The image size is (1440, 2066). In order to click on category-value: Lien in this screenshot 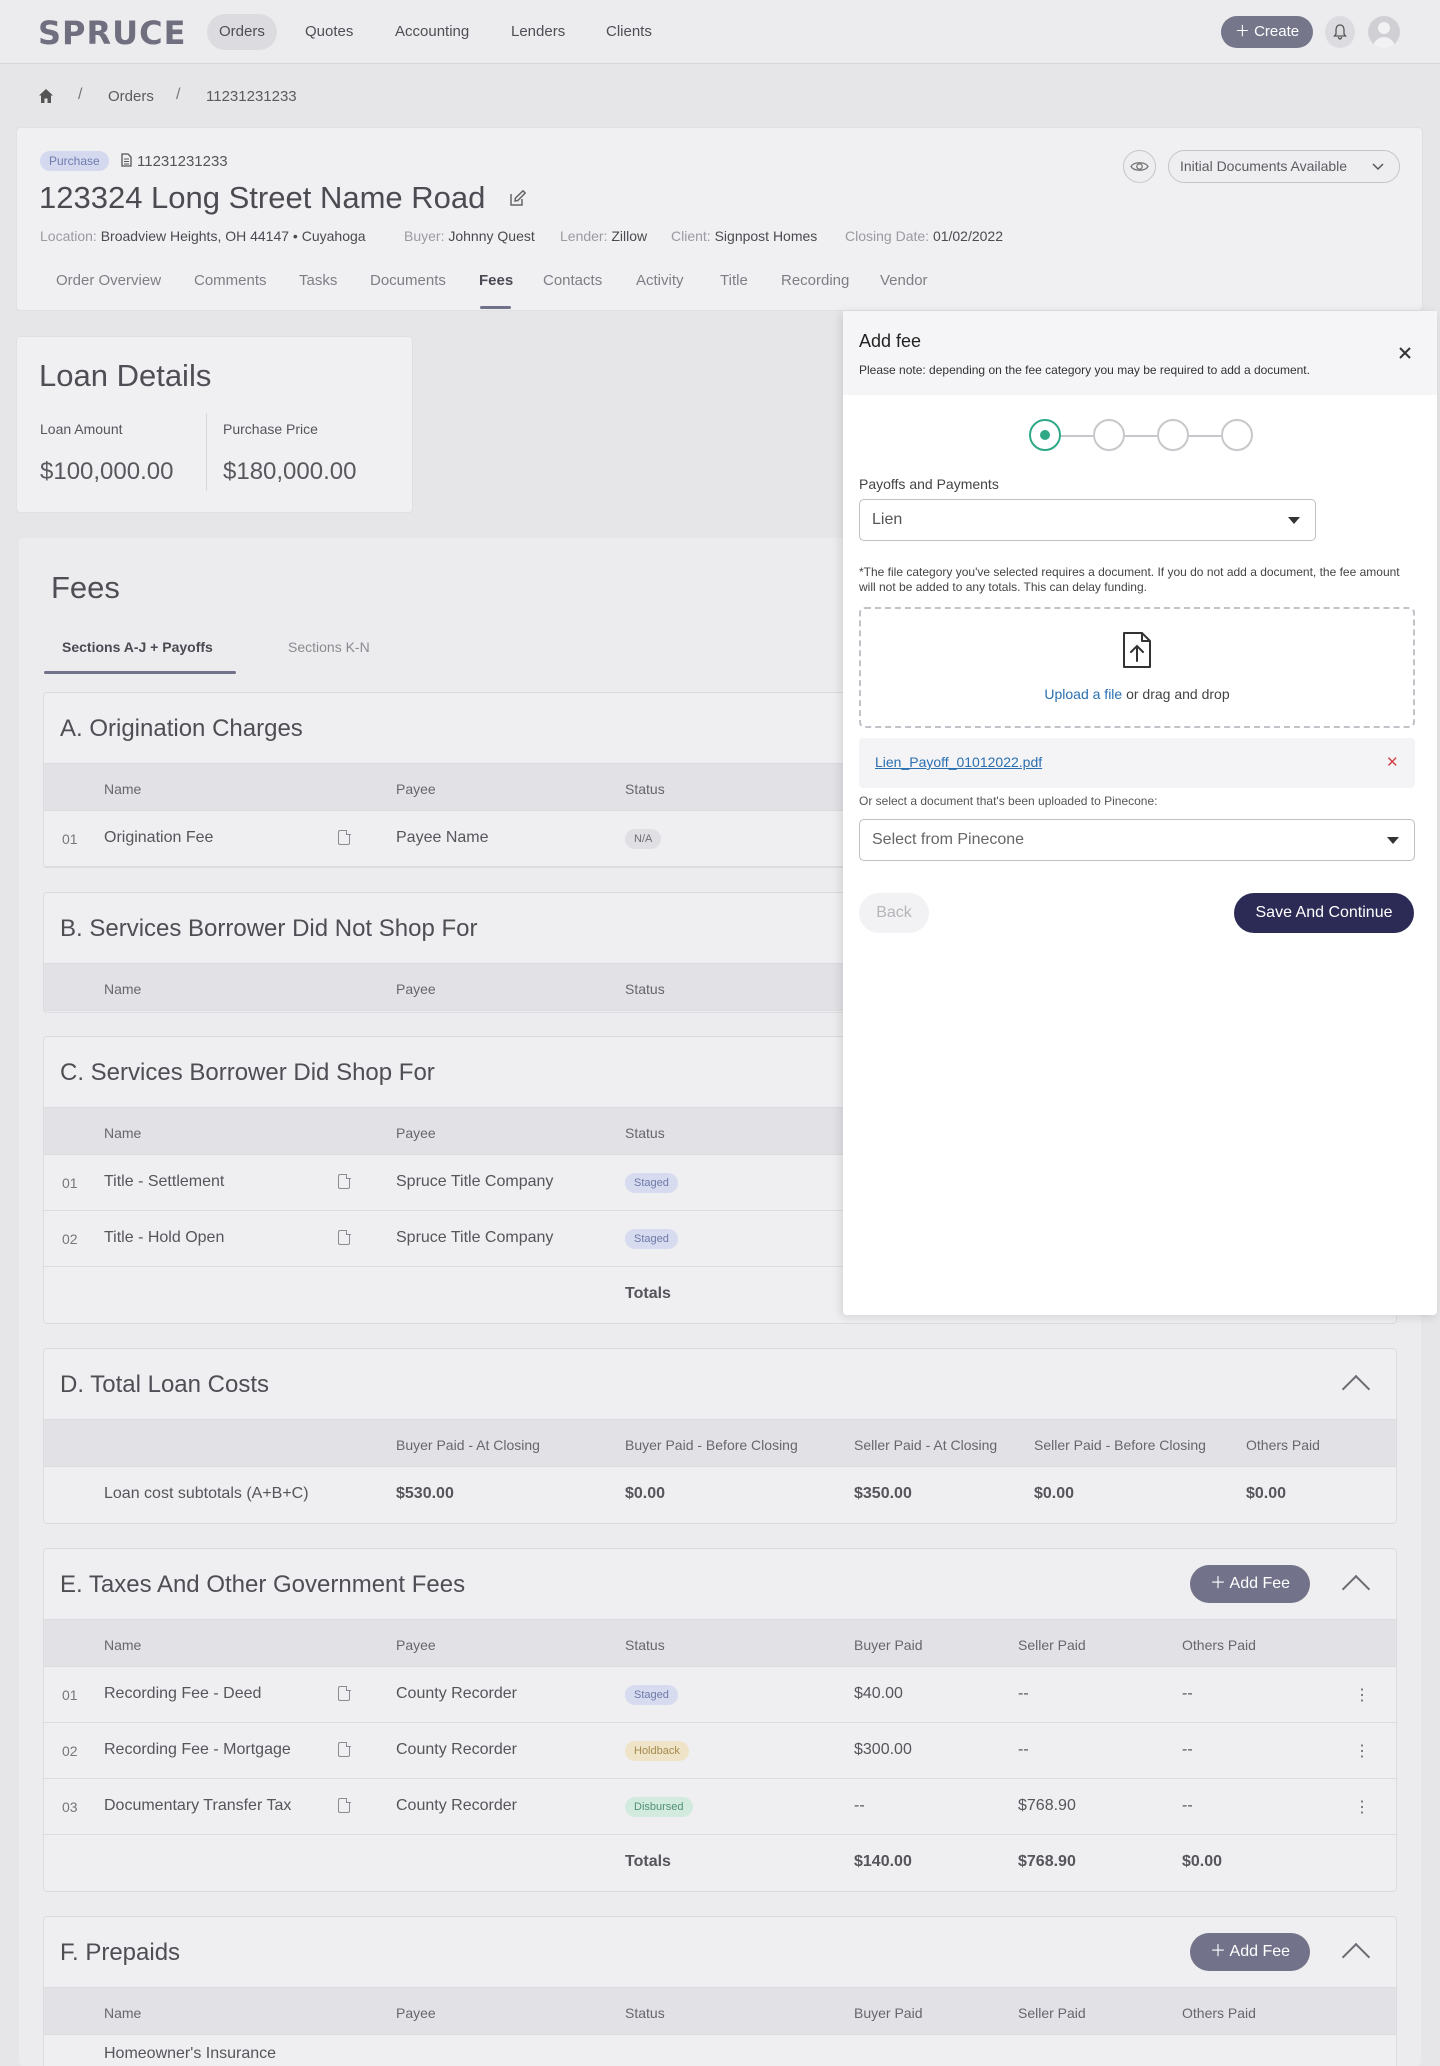, I will do `click(887, 519)`.